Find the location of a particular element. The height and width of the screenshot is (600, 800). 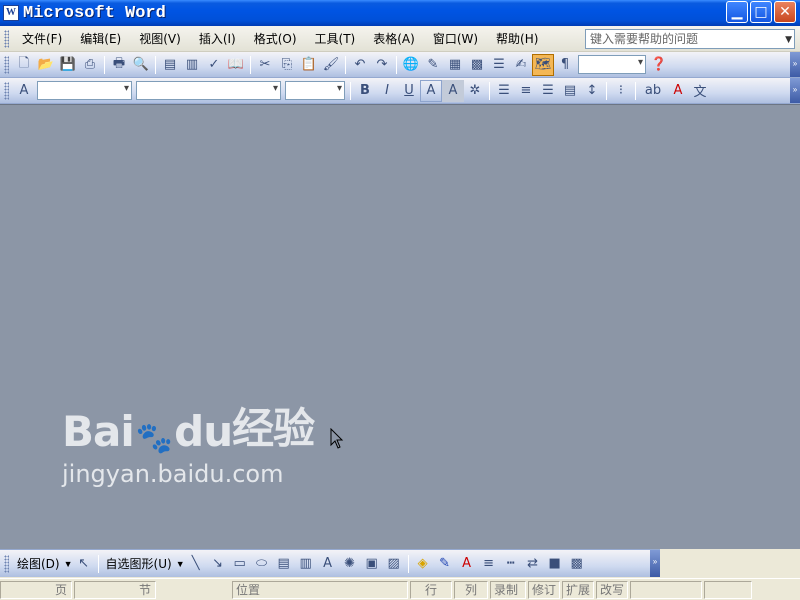

character-shading-button: A is located at coordinates (453, 90).